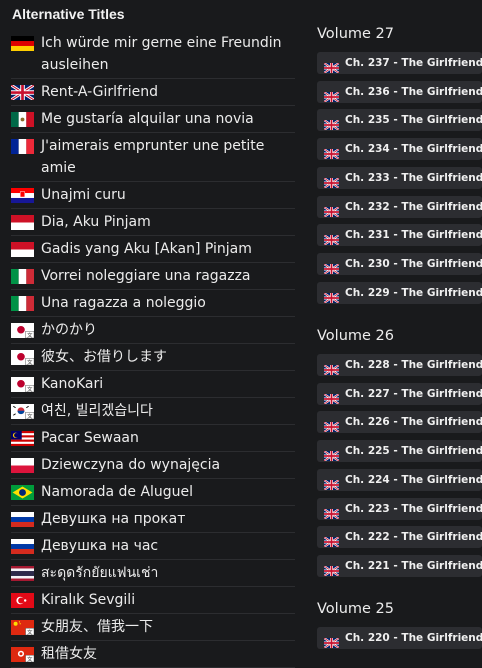 The image size is (482, 668). I want to click on chapter-row: Ch. 237 - The Girlfriend ar, so click(399, 63).